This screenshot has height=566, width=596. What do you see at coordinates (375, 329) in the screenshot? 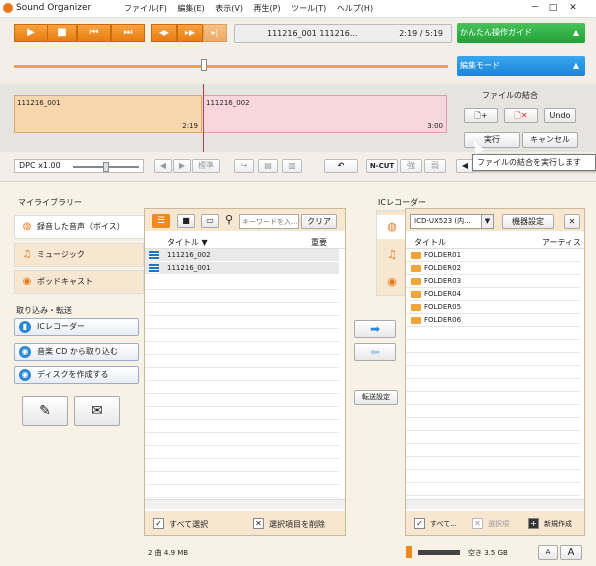
I see `transfer-to-recorder-button: ➡` at bounding box center [375, 329].